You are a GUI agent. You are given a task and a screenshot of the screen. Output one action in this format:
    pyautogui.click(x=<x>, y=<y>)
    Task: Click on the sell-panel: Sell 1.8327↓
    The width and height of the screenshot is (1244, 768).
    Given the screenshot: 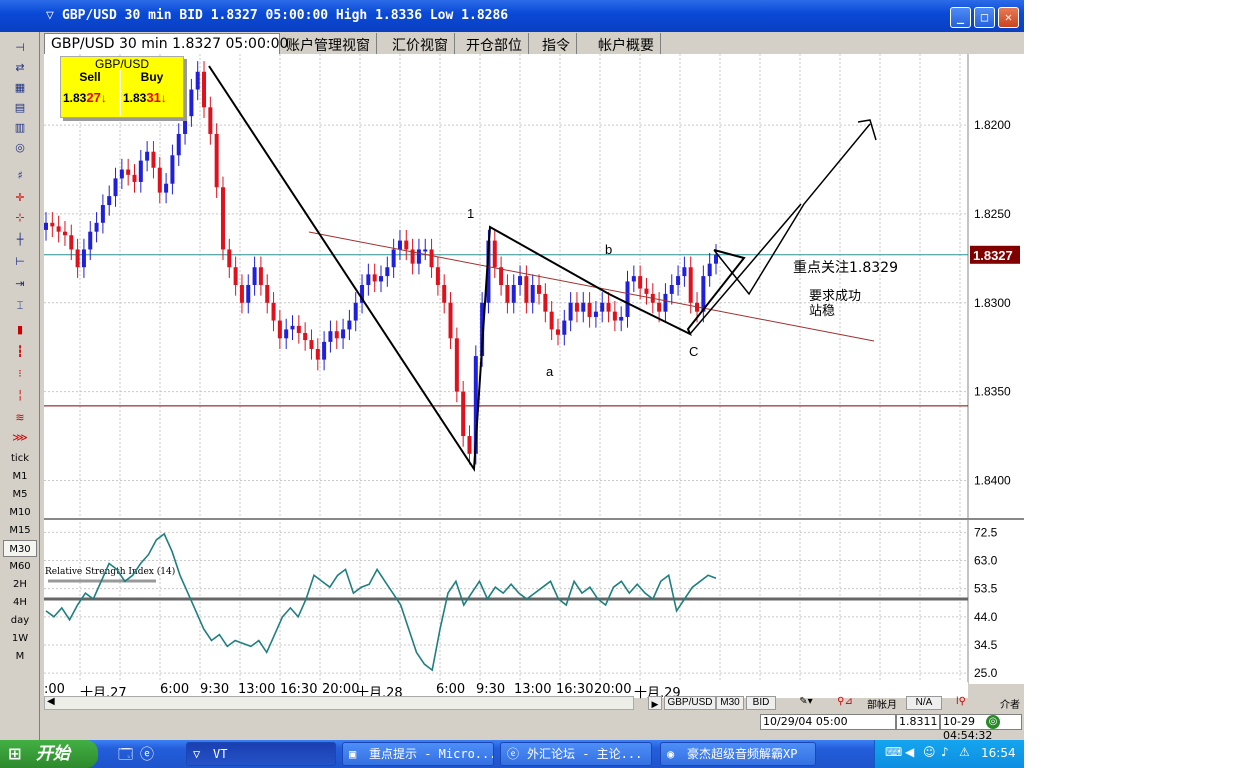 What is the action you would take?
    pyautogui.click(x=91, y=93)
    